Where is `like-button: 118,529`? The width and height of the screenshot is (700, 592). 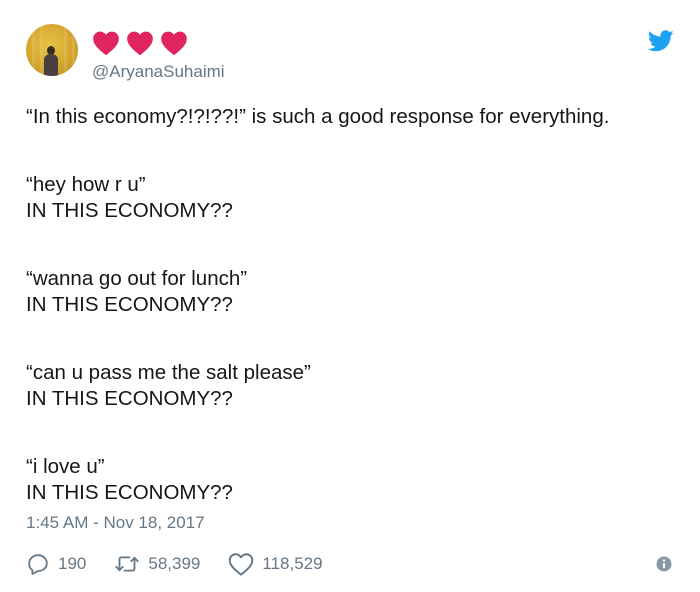
like-button: 118,529 is located at coordinates (275, 564).